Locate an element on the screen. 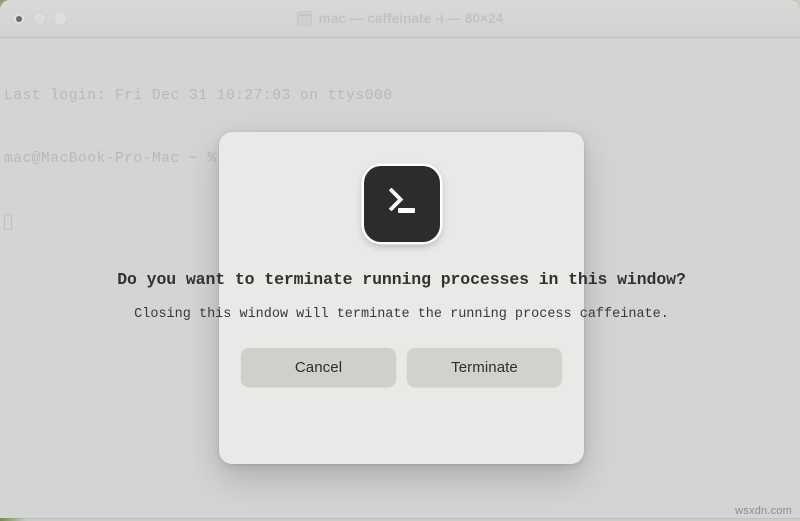  window-title: mac — caffeinate -i — 80×24 is located at coordinates (411, 18).